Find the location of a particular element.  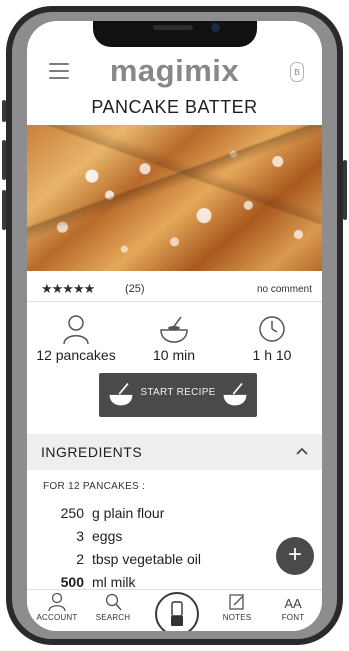

ingredient-name: g plain flour is located at coordinates (128, 513).